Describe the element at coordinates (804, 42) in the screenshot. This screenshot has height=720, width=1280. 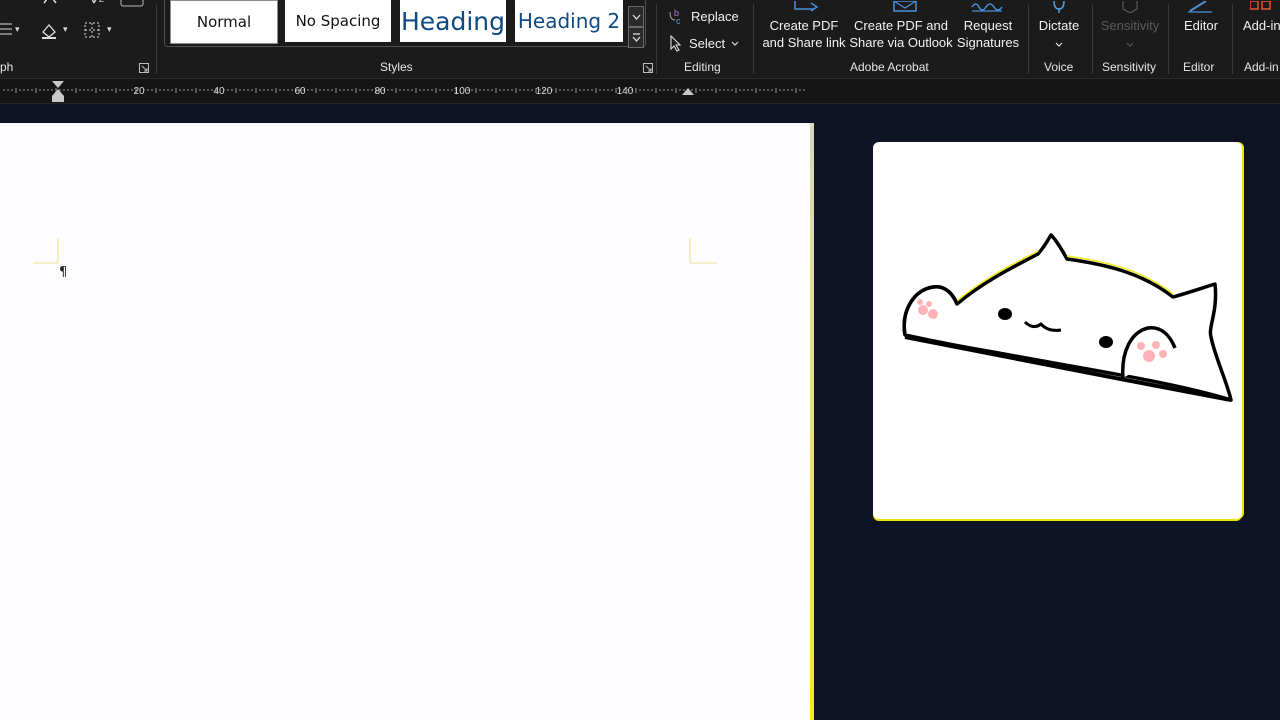
I see `create-pdf-share-link-line2: and Share link` at that location.